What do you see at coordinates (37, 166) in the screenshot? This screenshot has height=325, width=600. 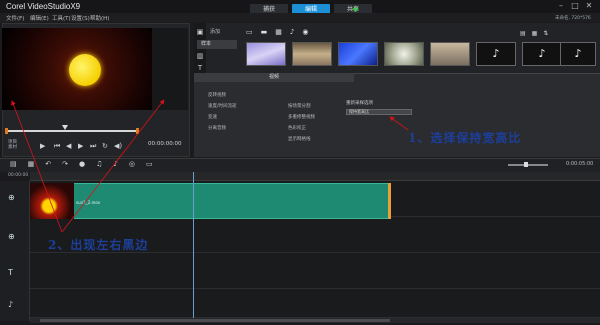 I see `arrow-to-left-border` at bounding box center [37, 166].